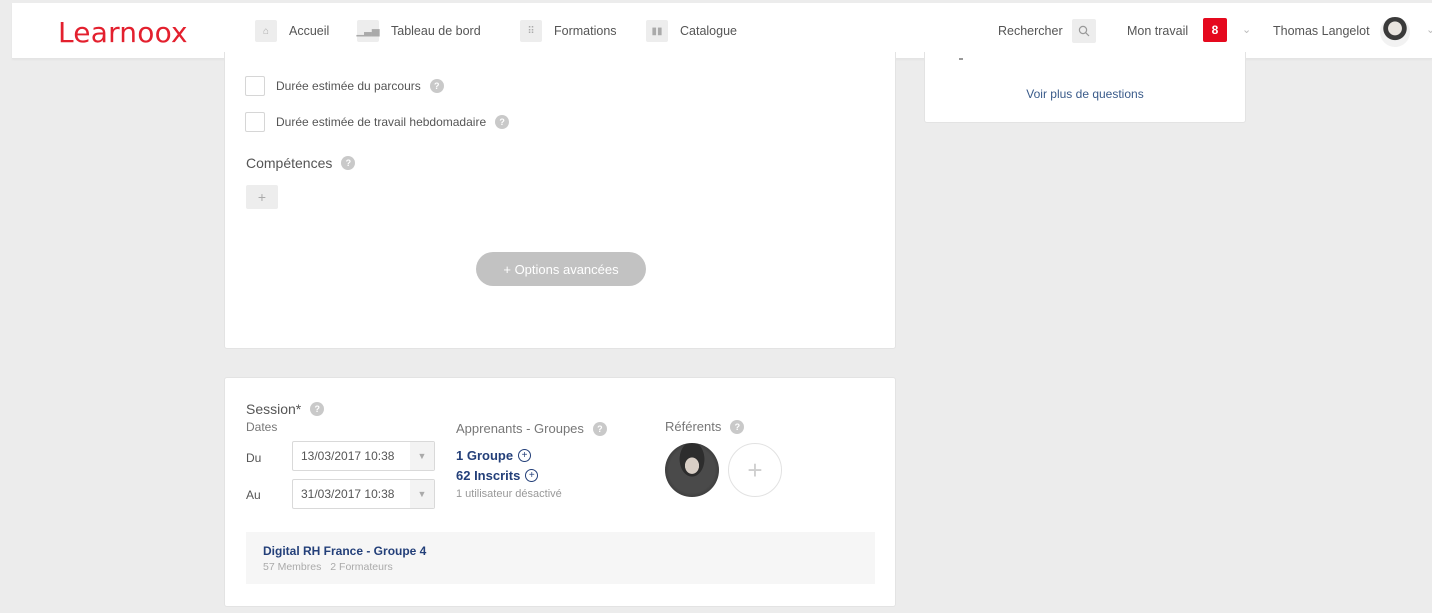 The height and width of the screenshot is (613, 1432). What do you see at coordinates (361, 567) in the screenshot?
I see `group-trainers: 2 Formateurs` at bounding box center [361, 567].